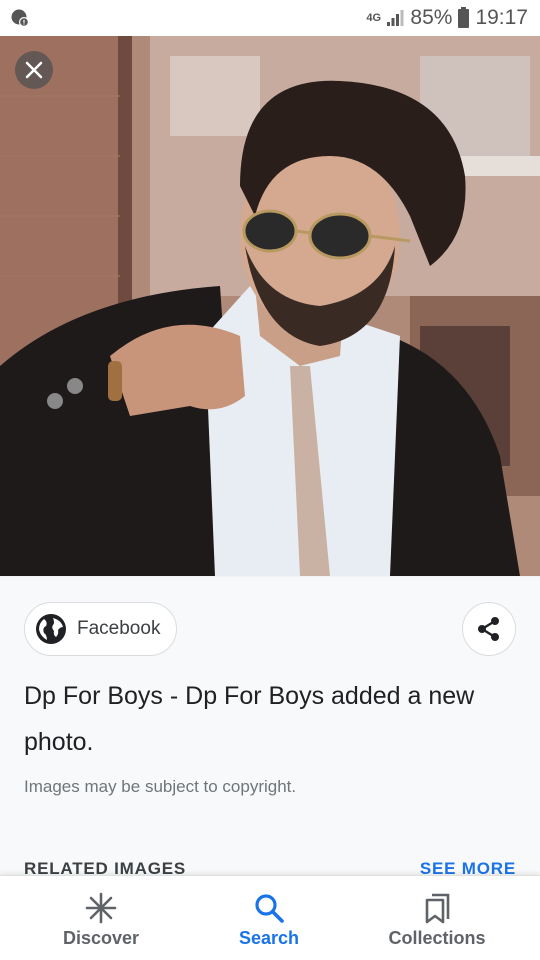 This screenshot has width=540, height=960. I want to click on close-icon, so click(34, 70).